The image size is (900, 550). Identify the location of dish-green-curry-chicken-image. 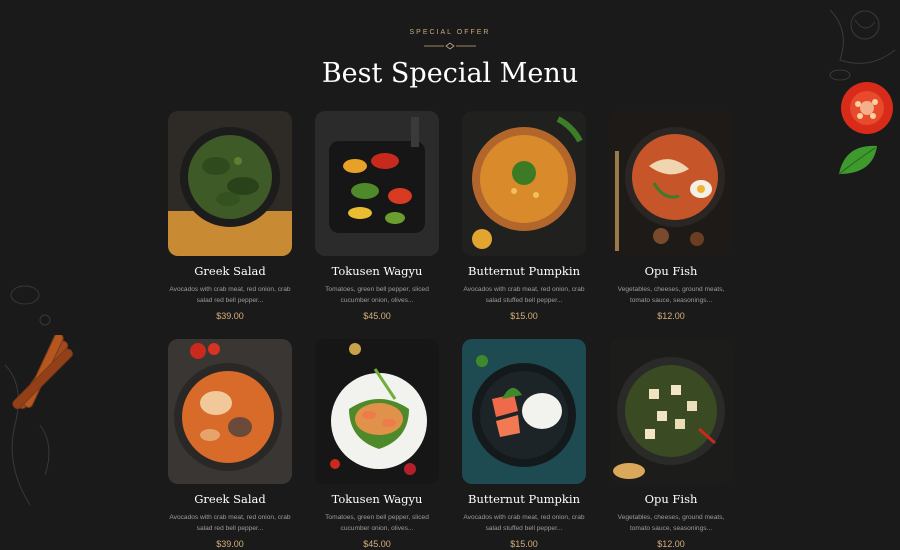
(230, 183).